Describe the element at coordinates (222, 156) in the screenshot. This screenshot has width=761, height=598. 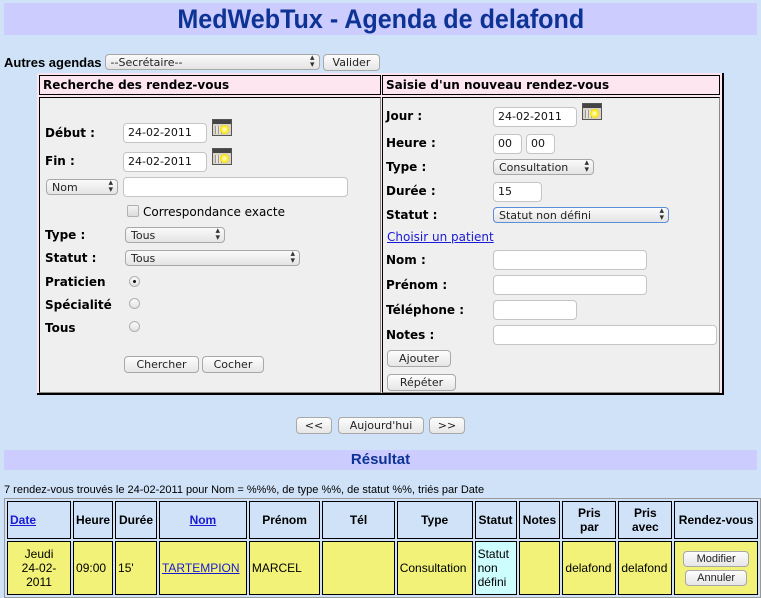
I see `end-calendar-icon` at that location.